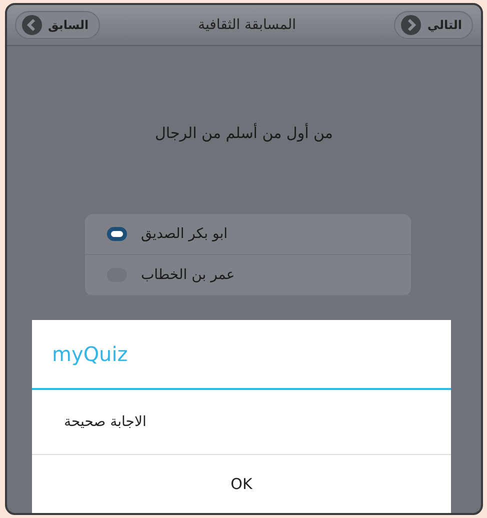 The width and height of the screenshot is (487, 518). Describe the element at coordinates (105, 422) in the screenshot. I see `dialog-message: الاجابة صحيحة` at that location.